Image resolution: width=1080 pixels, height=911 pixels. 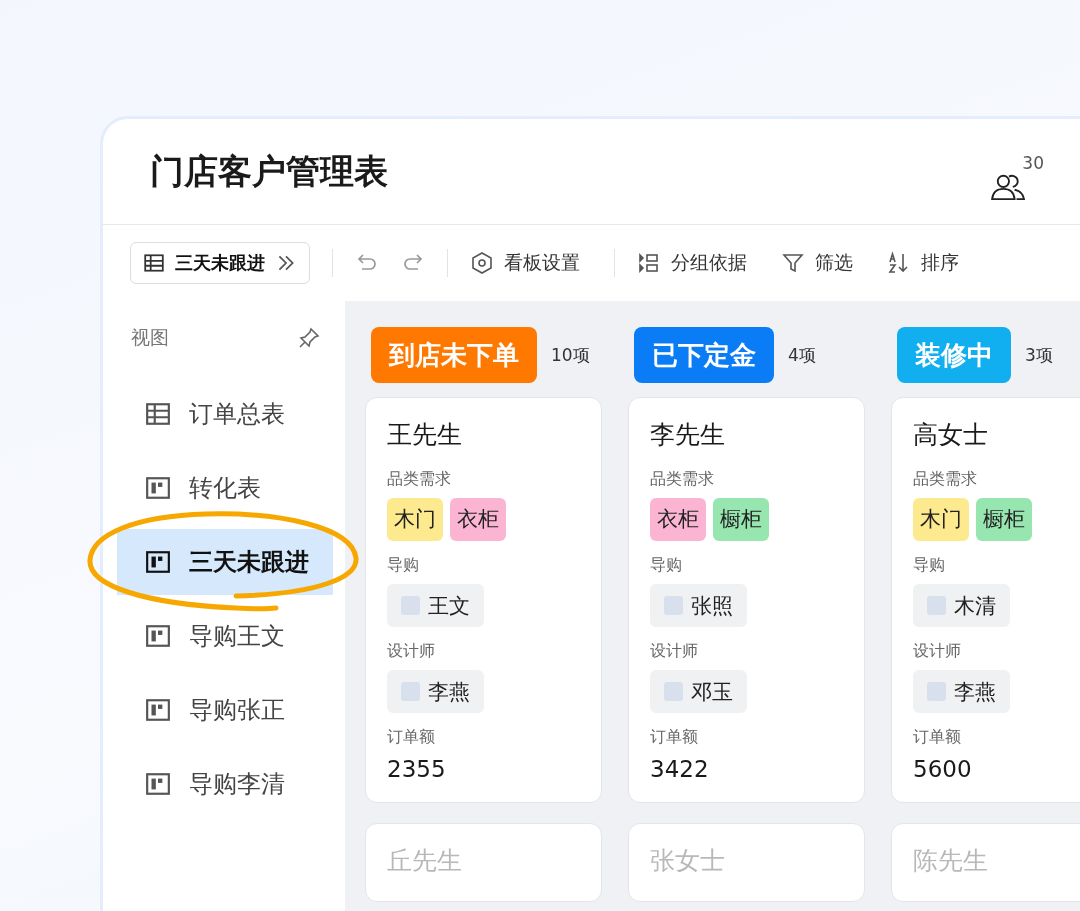 What do you see at coordinates (899, 263) in the screenshot?
I see `sort-icon` at bounding box center [899, 263].